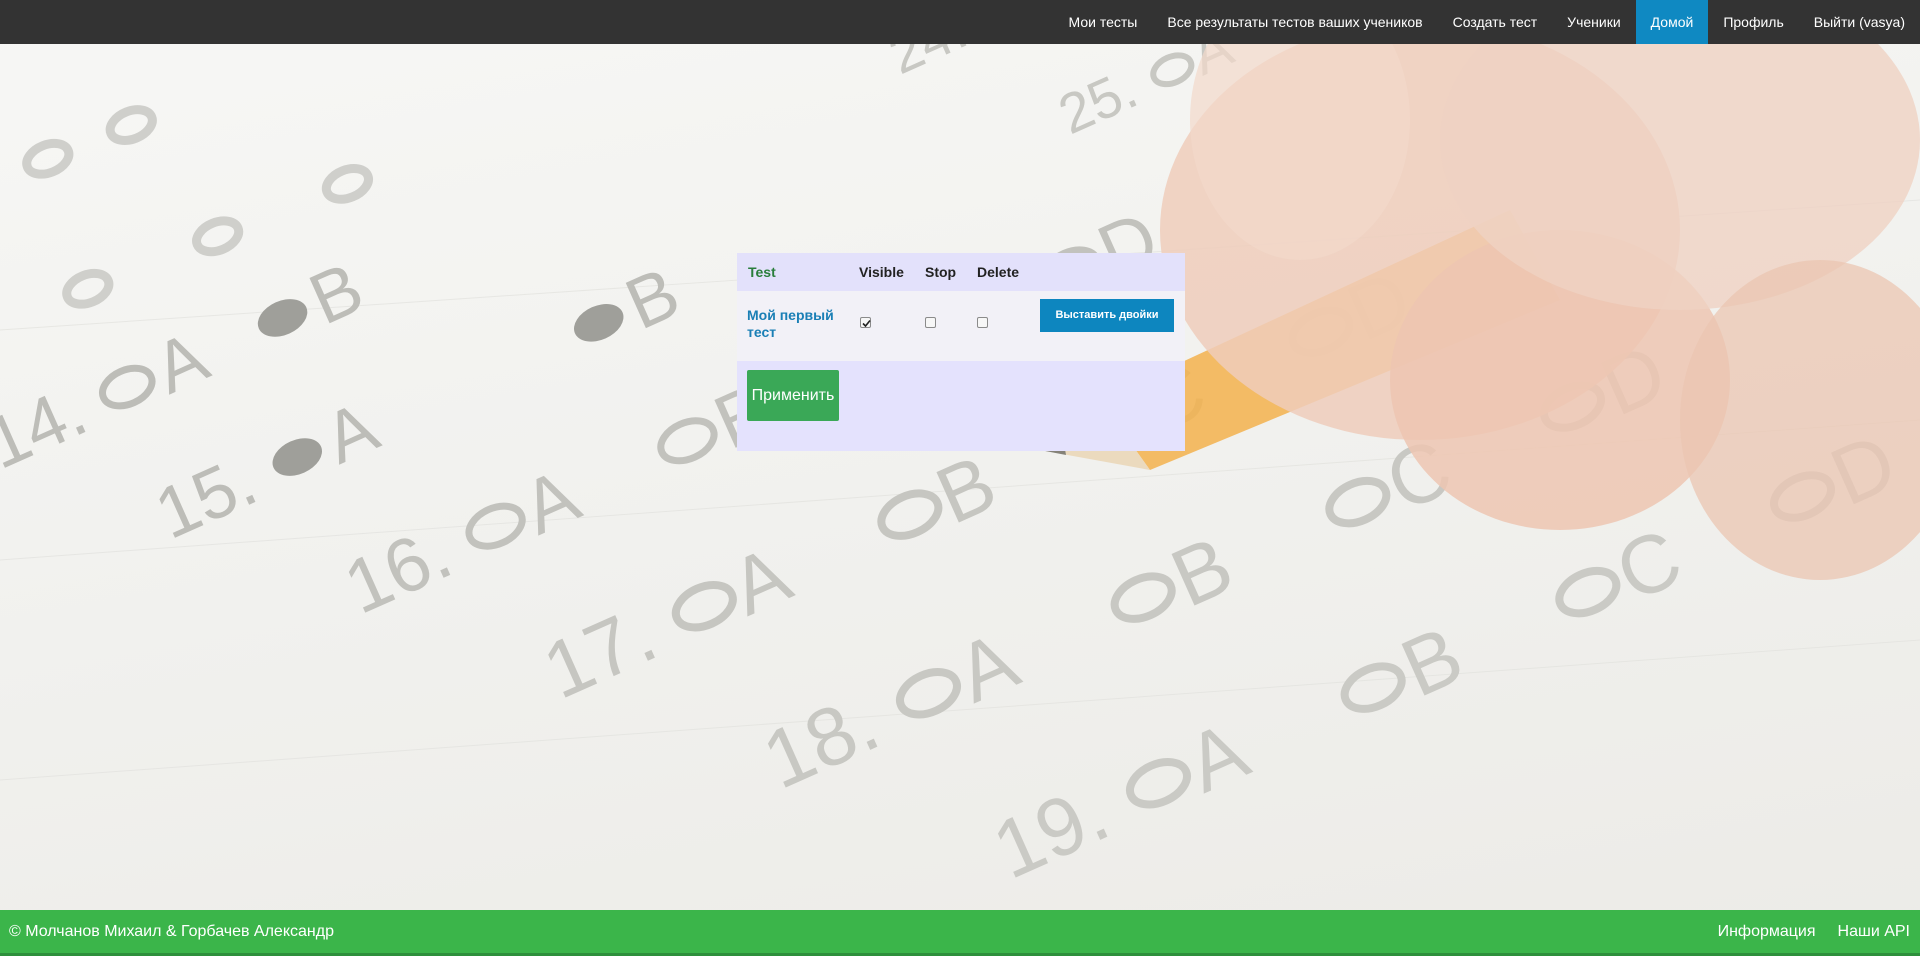 Image resolution: width=1920 pixels, height=956 pixels. I want to click on sheet-row-17-a: A, so click(761, 580).